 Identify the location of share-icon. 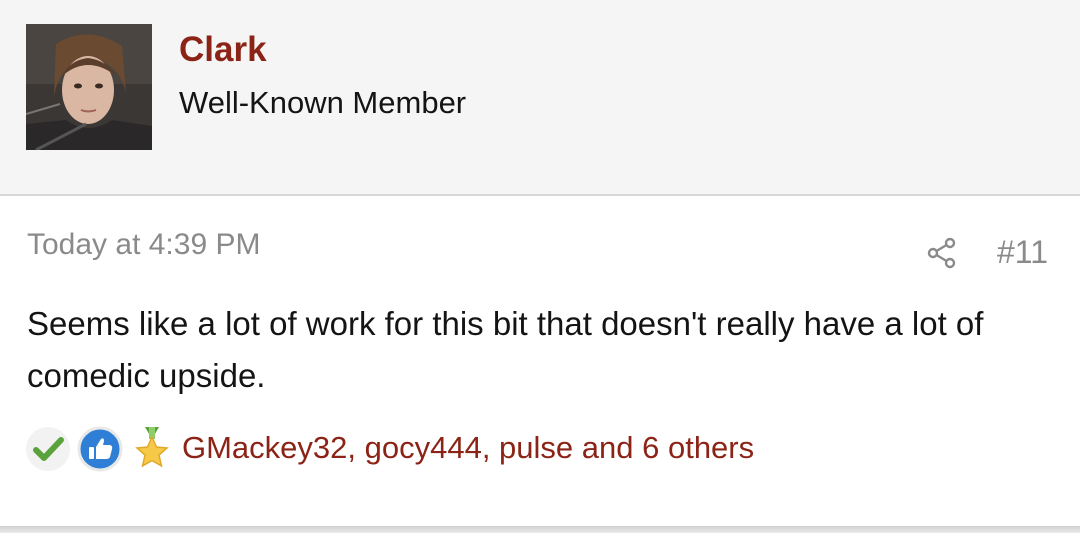
(942, 253).